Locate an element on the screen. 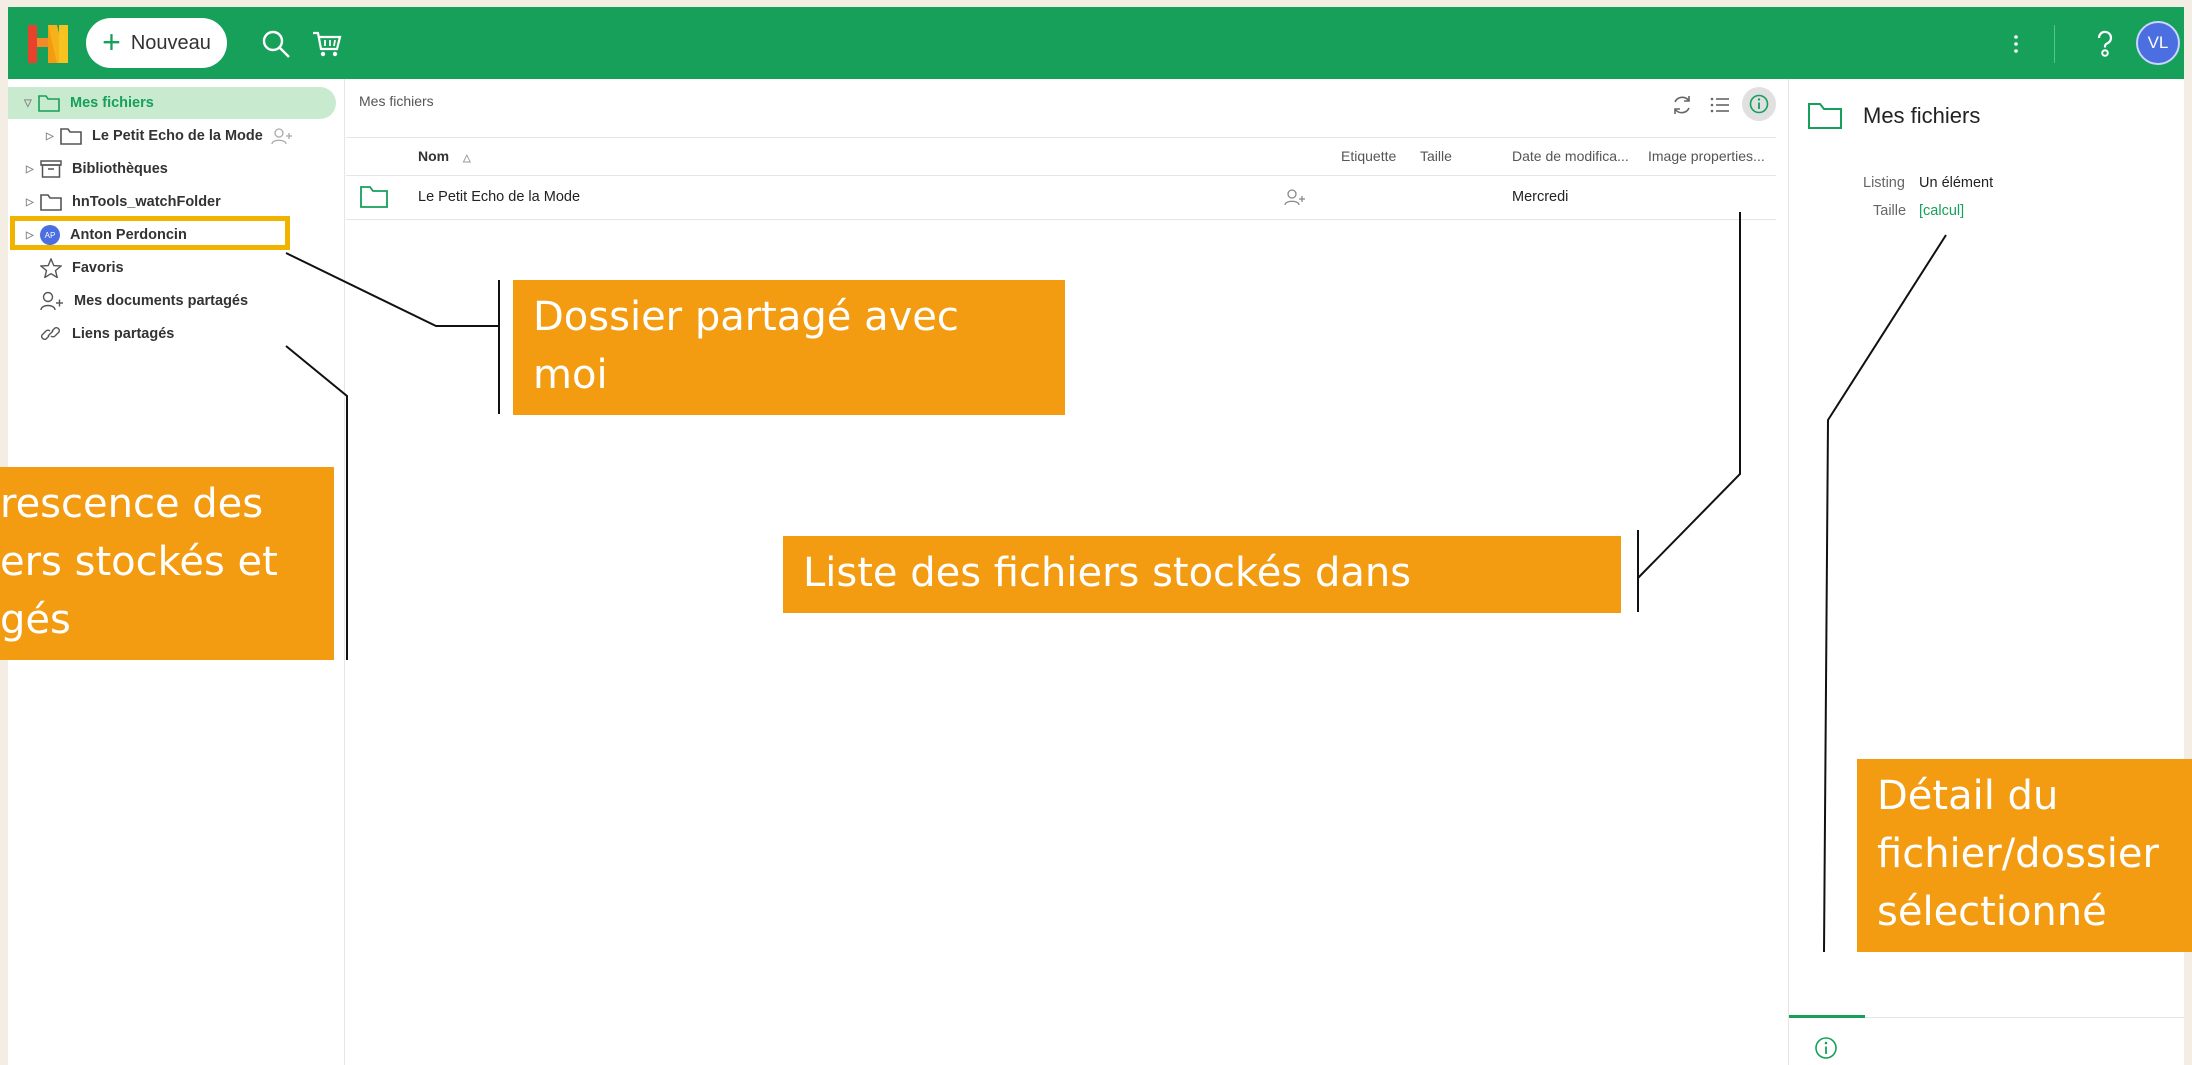 The width and height of the screenshot is (2192, 1065). callout-line: Dossier partagé avec moi is located at coordinates (746, 346).